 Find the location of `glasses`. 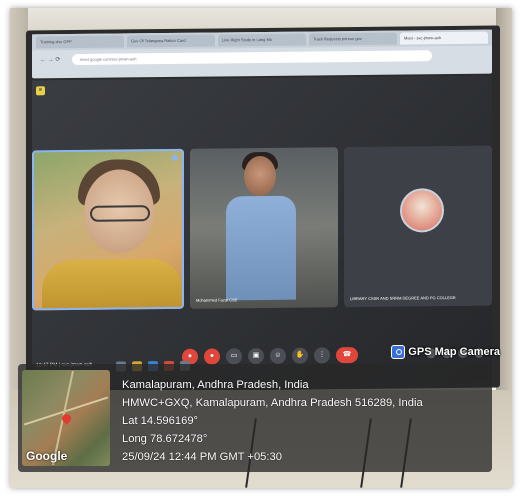

glasses is located at coordinates (120, 213).